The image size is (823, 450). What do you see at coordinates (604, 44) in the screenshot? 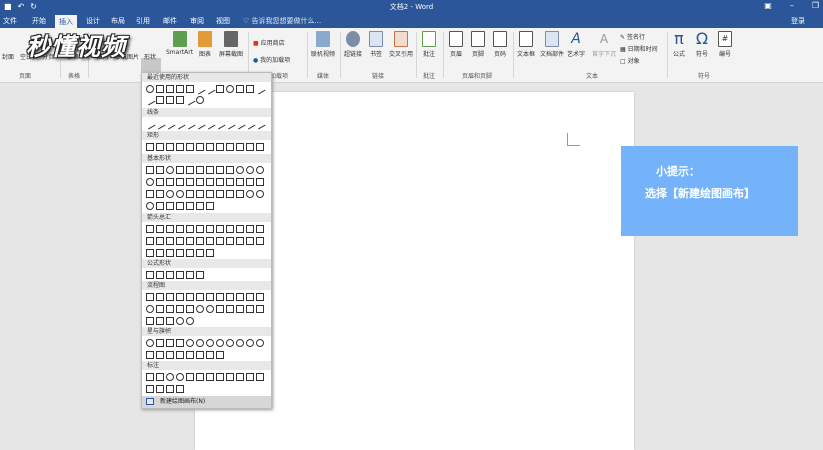
I see `drop-cap-button: A 首字下沉` at bounding box center [604, 44].